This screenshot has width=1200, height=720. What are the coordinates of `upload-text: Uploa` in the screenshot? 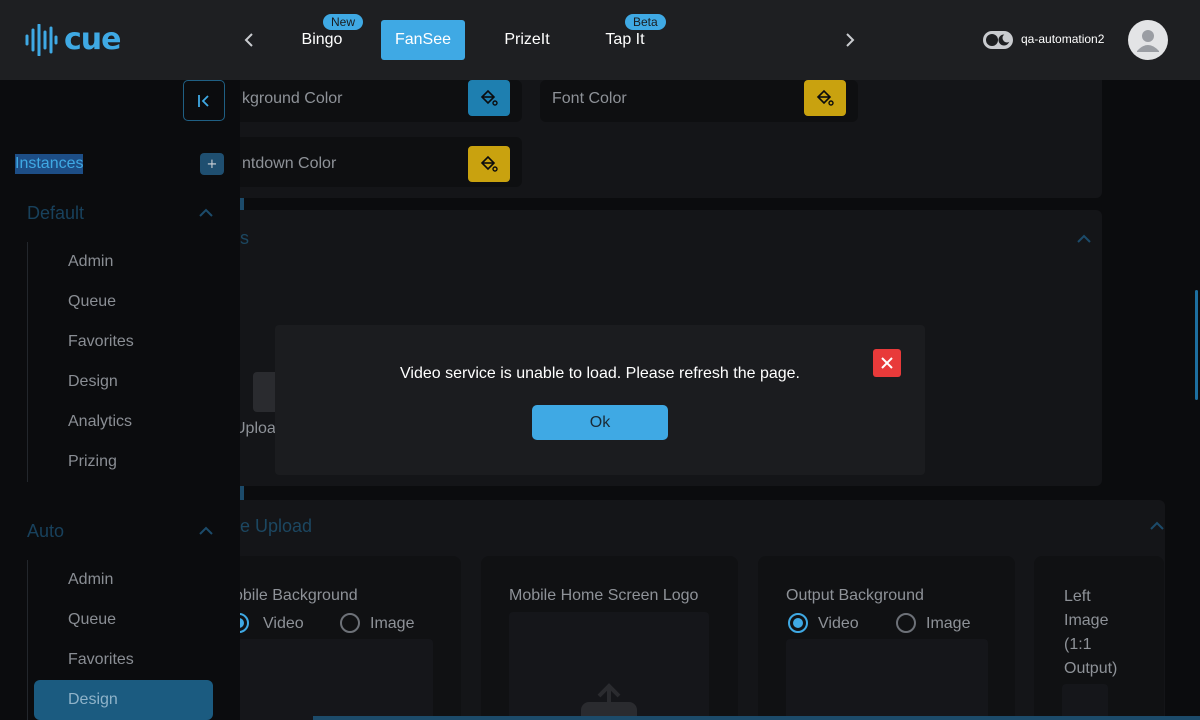 It's located at (258, 428).